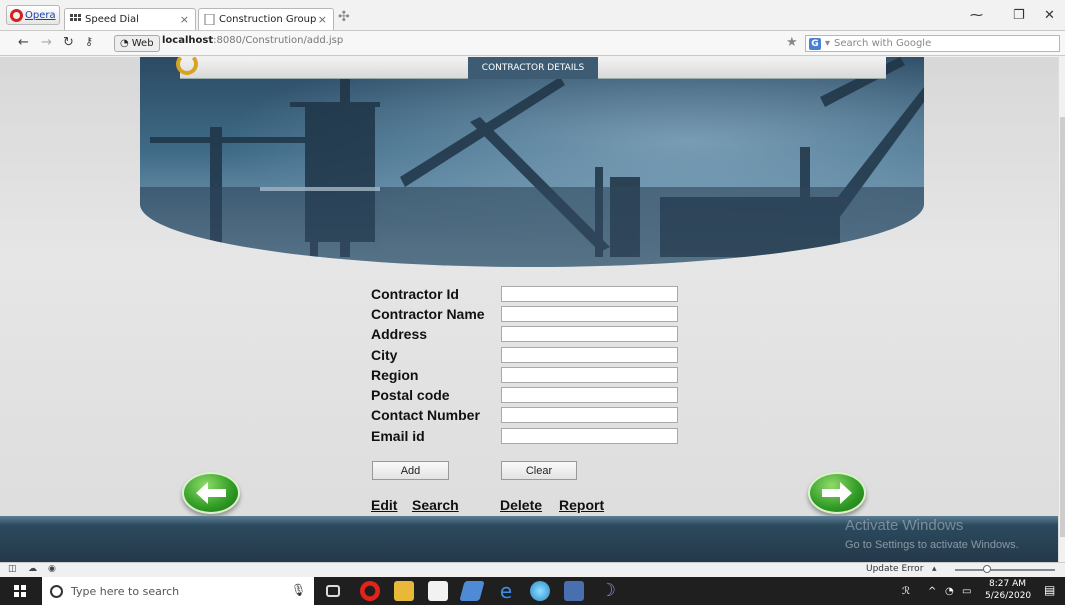 The width and height of the screenshot is (1065, 605). I want to click on opera-menu-button: Opera, so click(33, 15).